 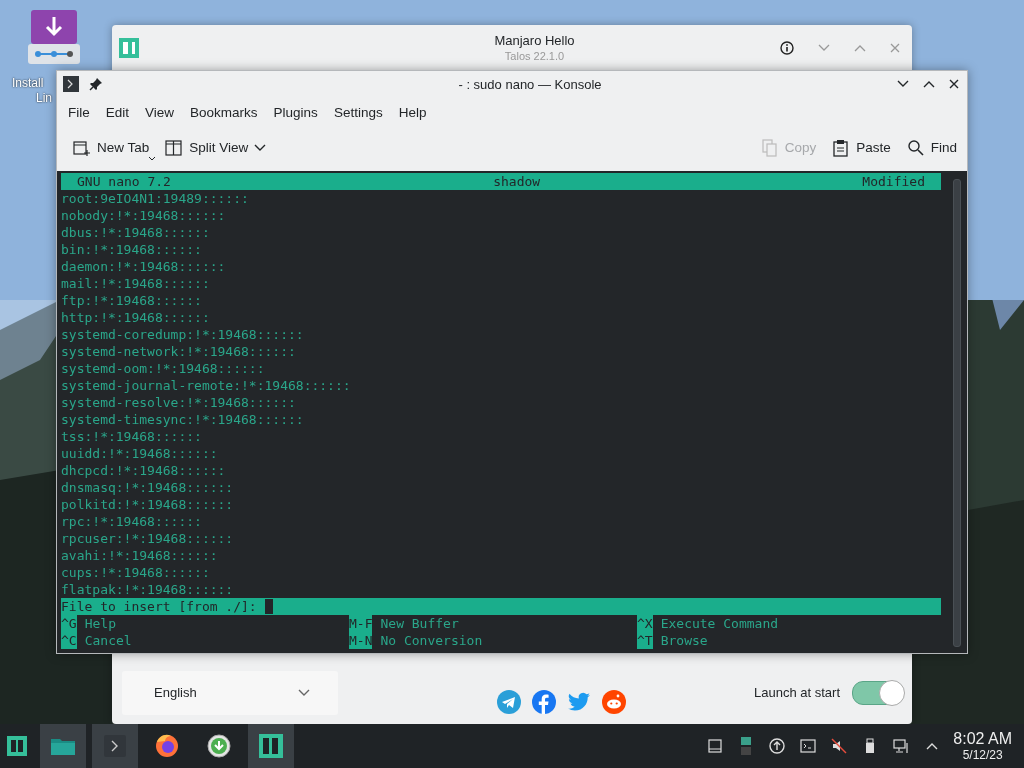 I want to click on window-title: - : sudo nano — Konsole, so click(x=530, y=84).